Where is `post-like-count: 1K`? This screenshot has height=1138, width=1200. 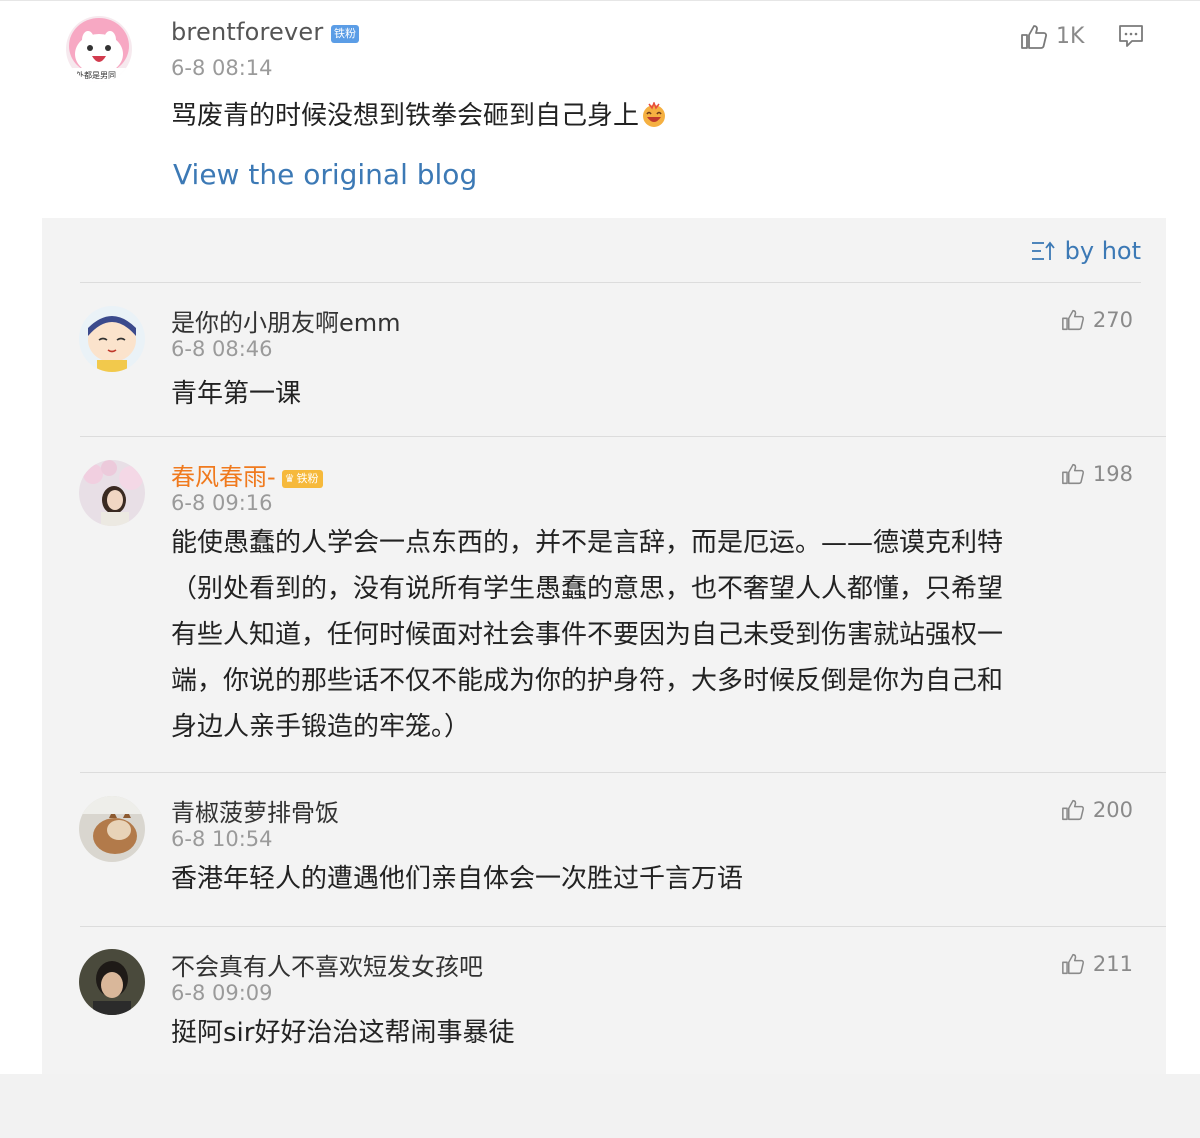
post-like-count: 1K is located at coordinates (1070, 36).